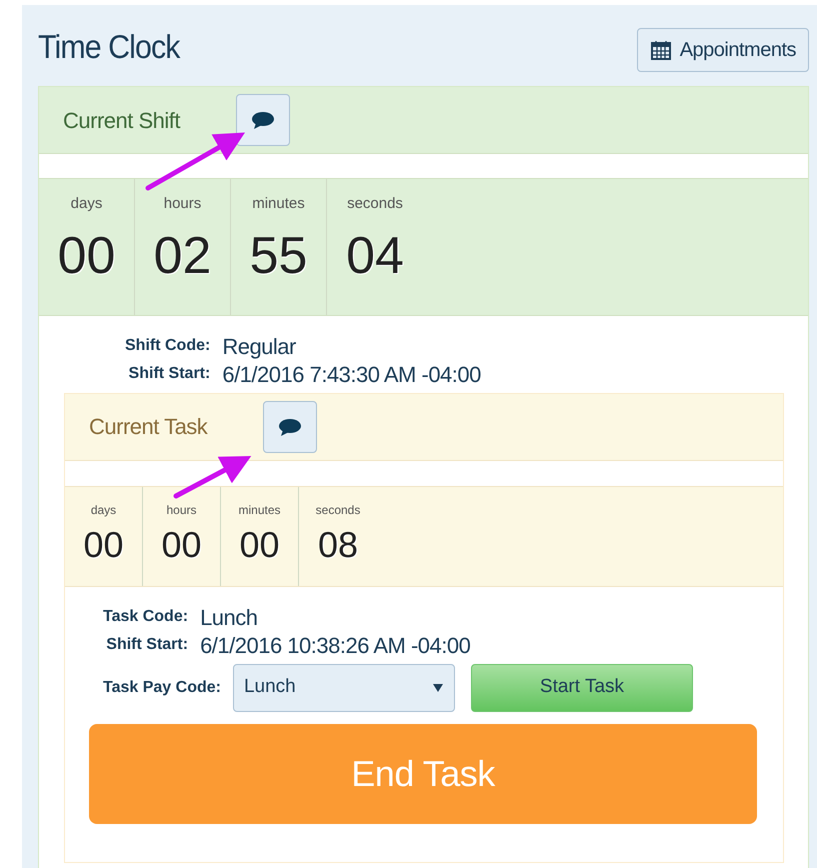 Image resolution: width=817 pixels, height=868 pixels. I want to click on field-value: Regular, so click(259, 347).